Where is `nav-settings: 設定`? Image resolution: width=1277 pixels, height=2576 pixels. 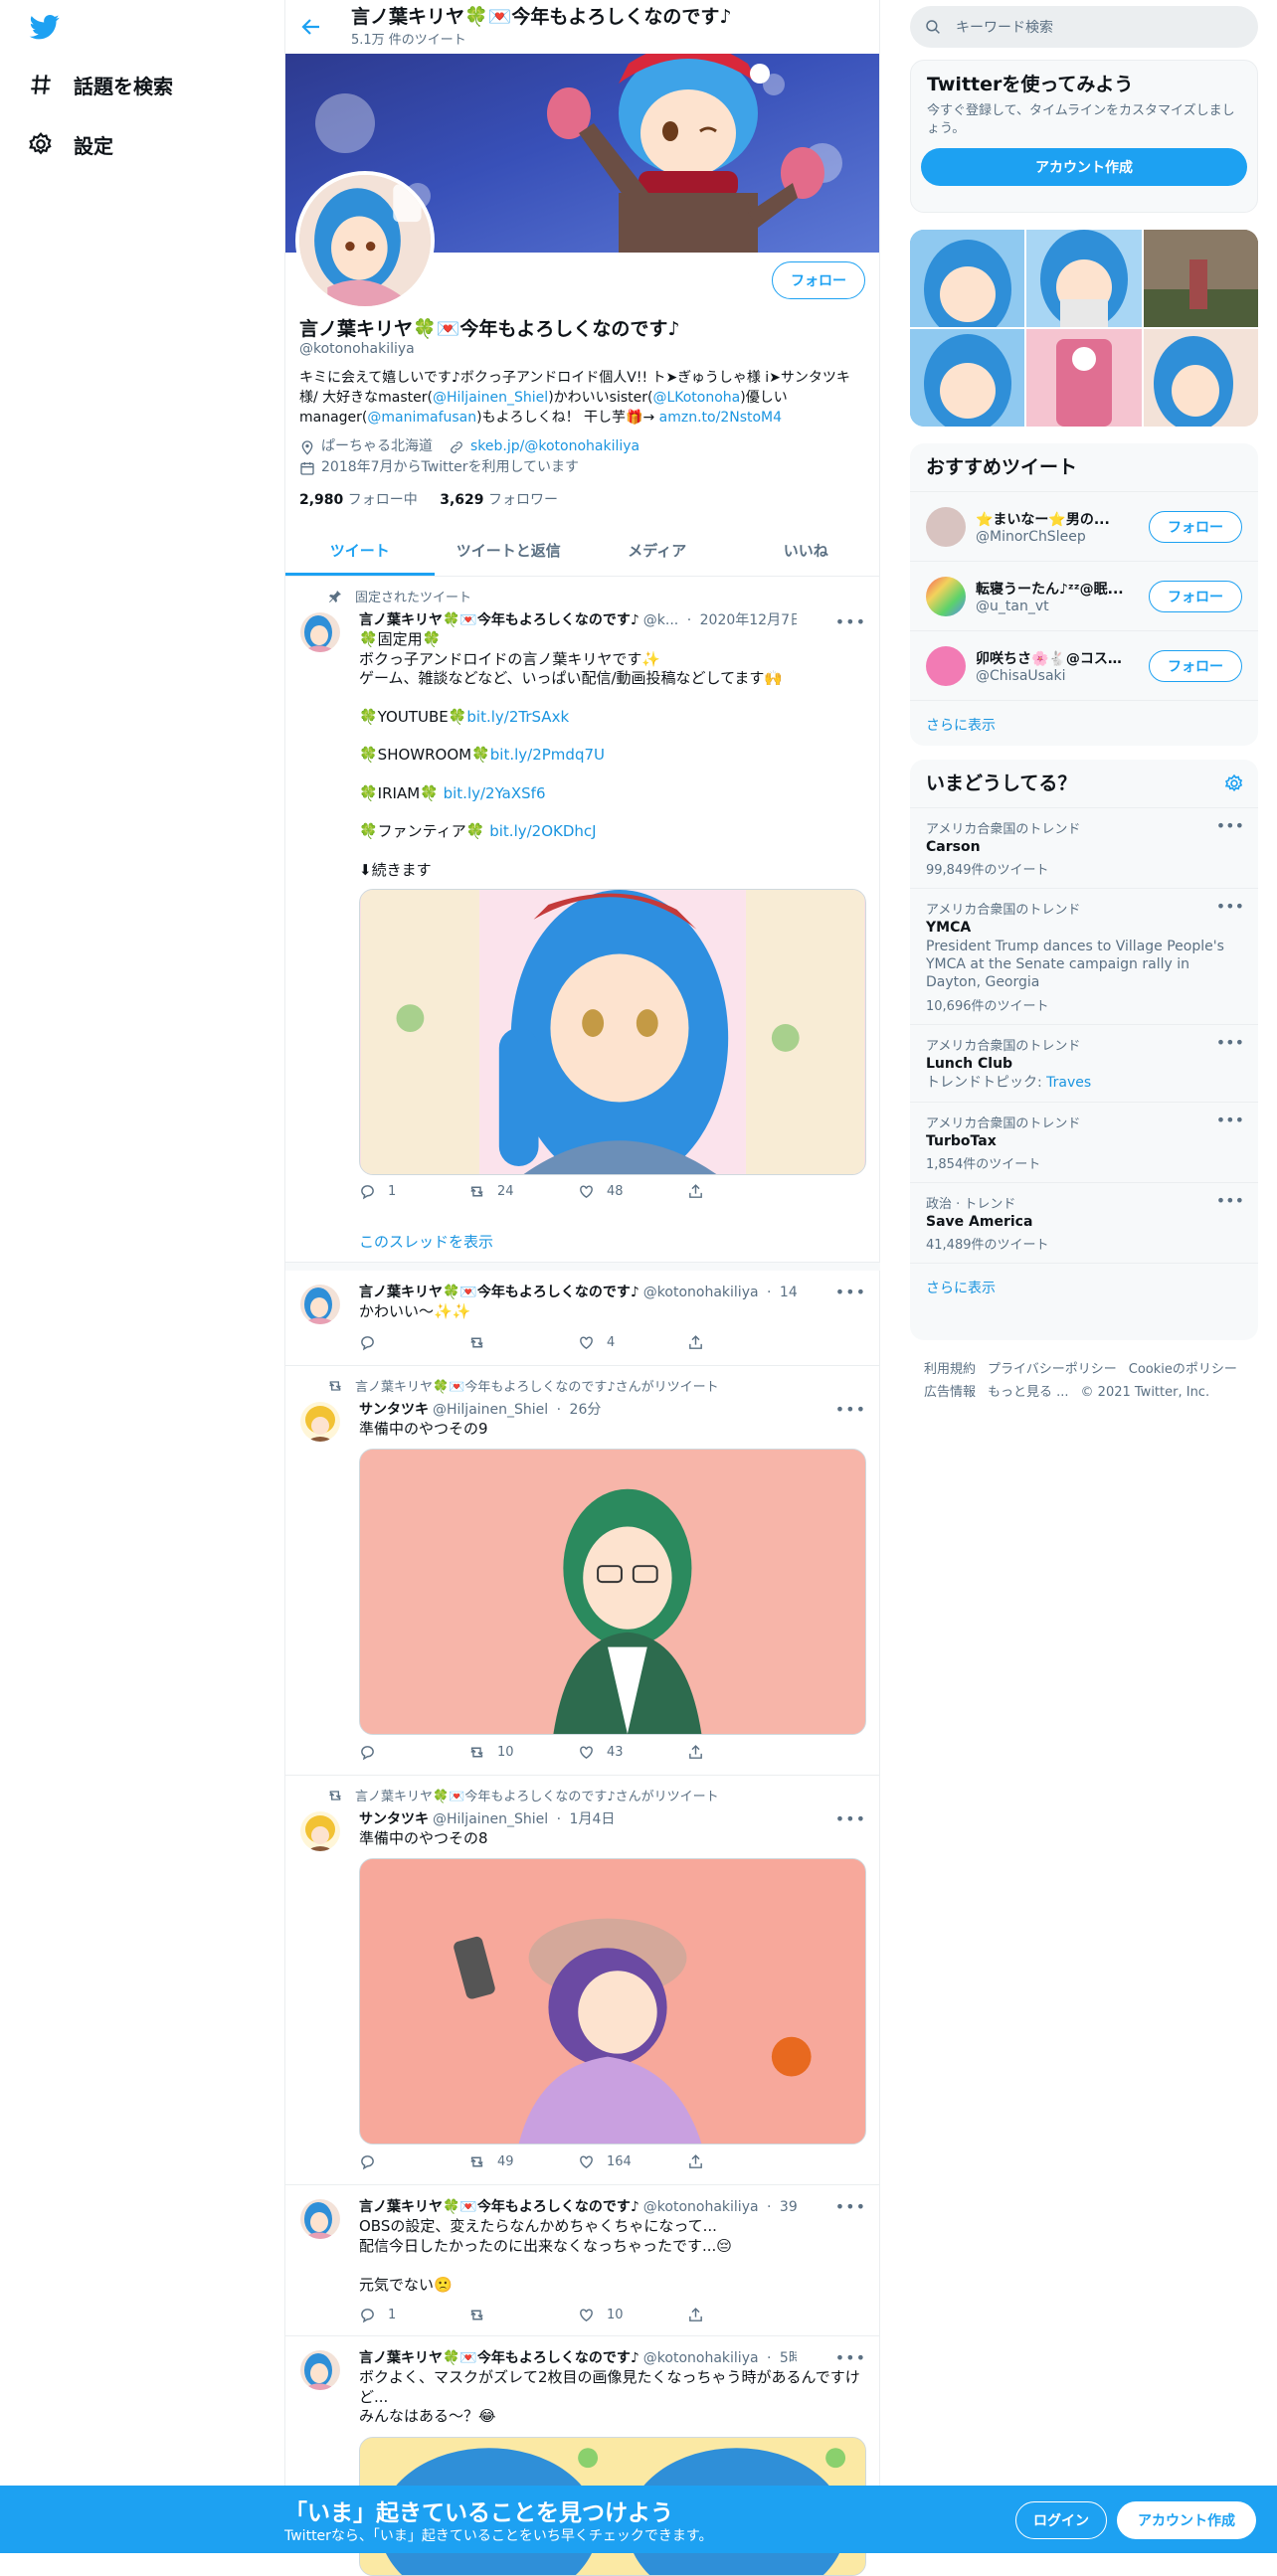
nav-settings: 設定 is located at coordinates (70, 144).